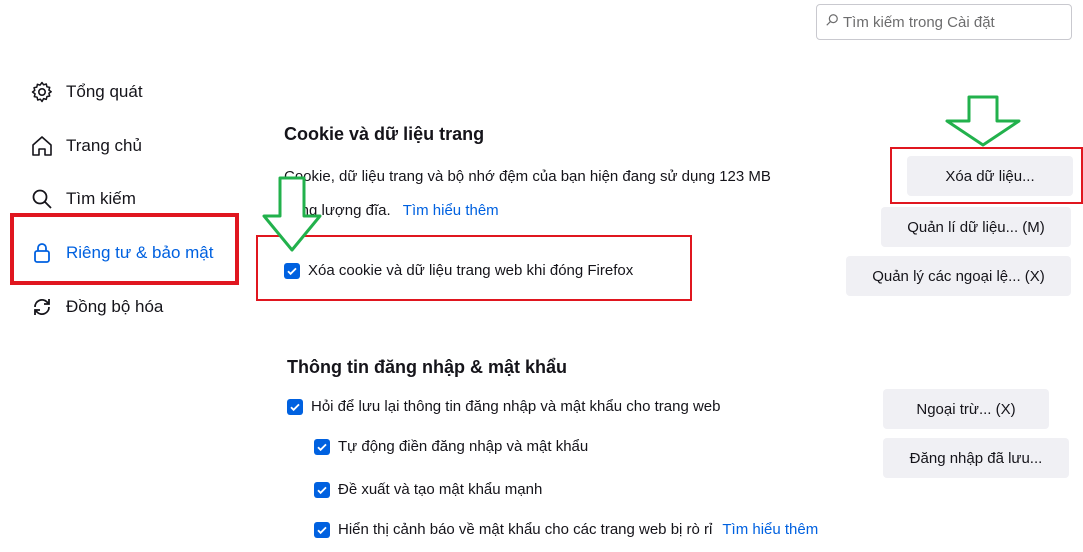 This screenshot has width=1083, height=552. I want to click on manage-data-button: Quản lí dữ liệu... (M), so click(976, 227).